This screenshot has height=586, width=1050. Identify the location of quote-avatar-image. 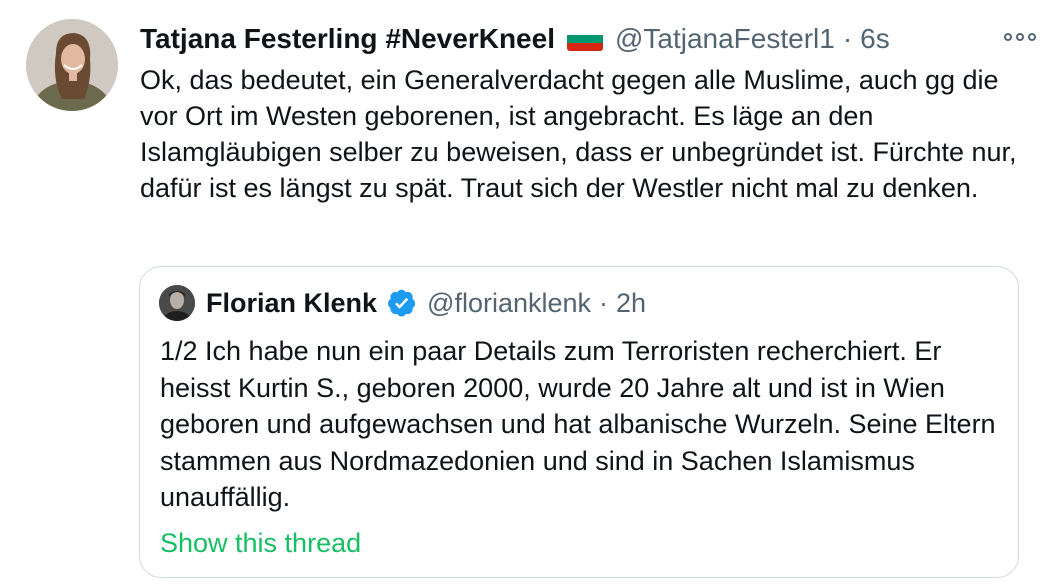
(177, 303).